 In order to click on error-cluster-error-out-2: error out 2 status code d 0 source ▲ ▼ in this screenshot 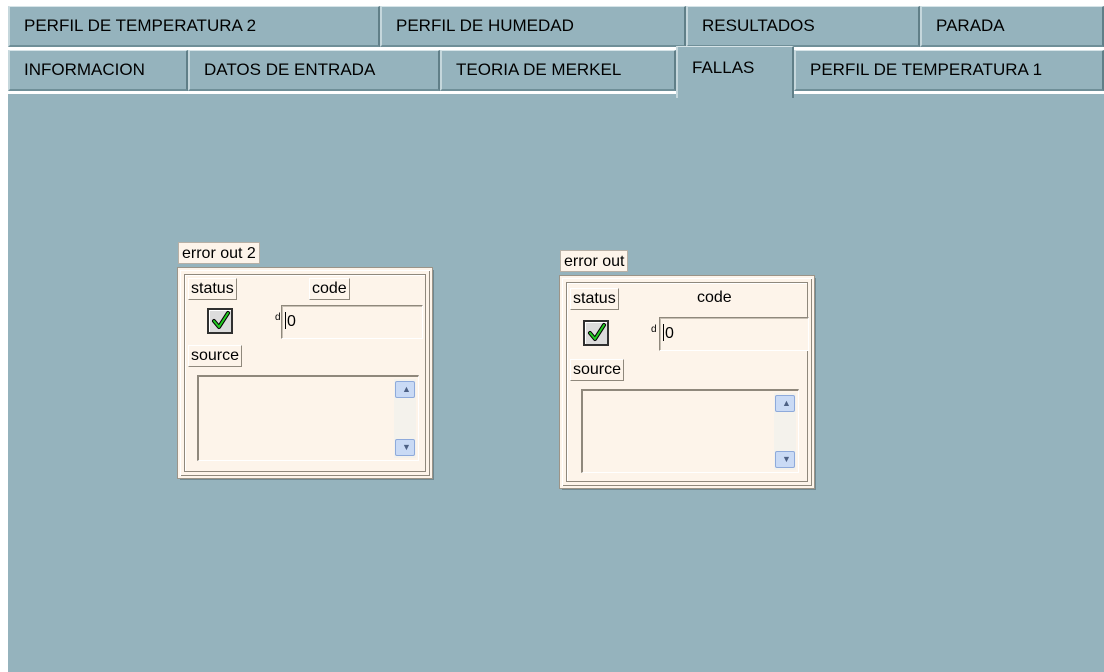, I will do `click(306, 364)`.